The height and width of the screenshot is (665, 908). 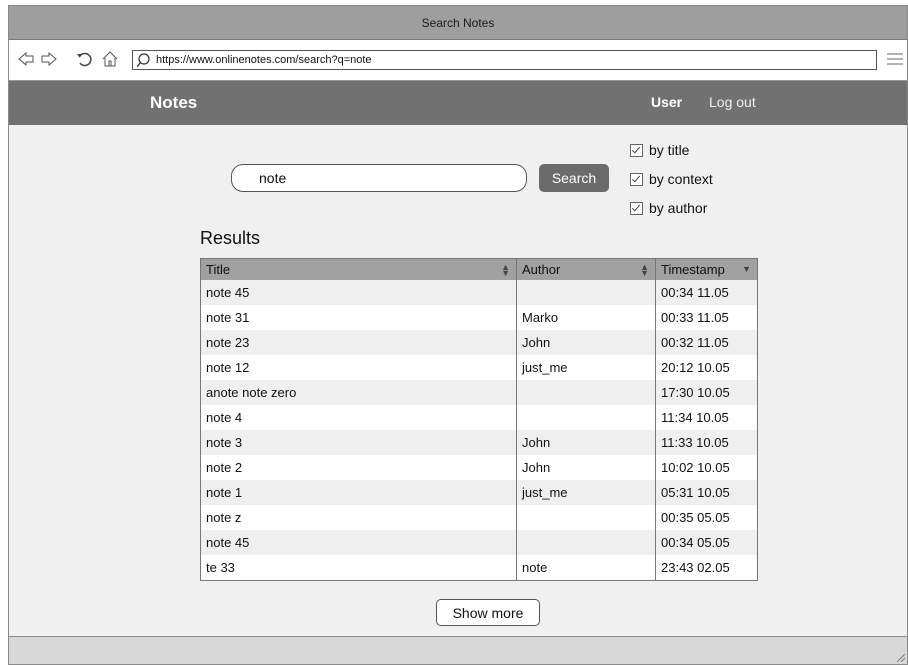 I want to click on home-icon, so click(x=110, y=59).